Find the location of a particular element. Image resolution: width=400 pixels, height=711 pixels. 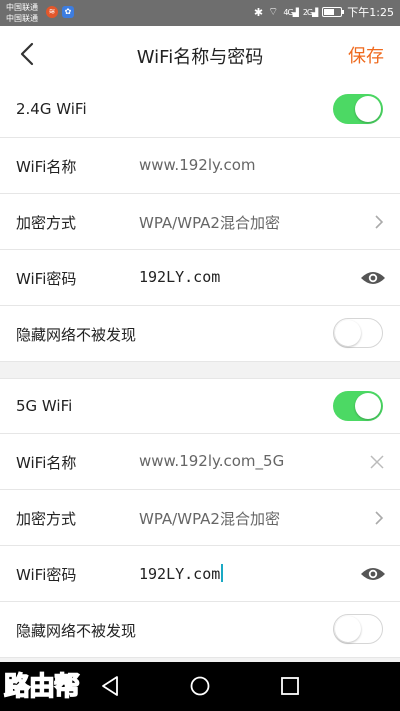

row-24g-toggle: 2.4G WiFi is located at coordinates (200, 110).